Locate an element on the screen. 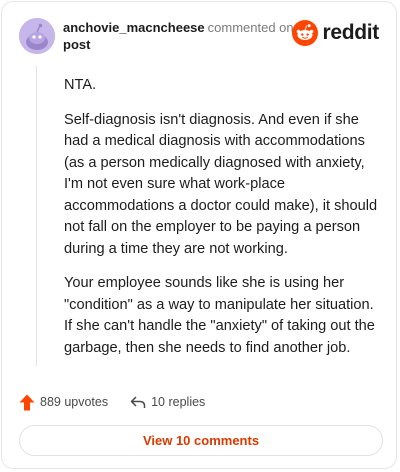  username: anchovie_macncheese is located at coordinates (134, 27).